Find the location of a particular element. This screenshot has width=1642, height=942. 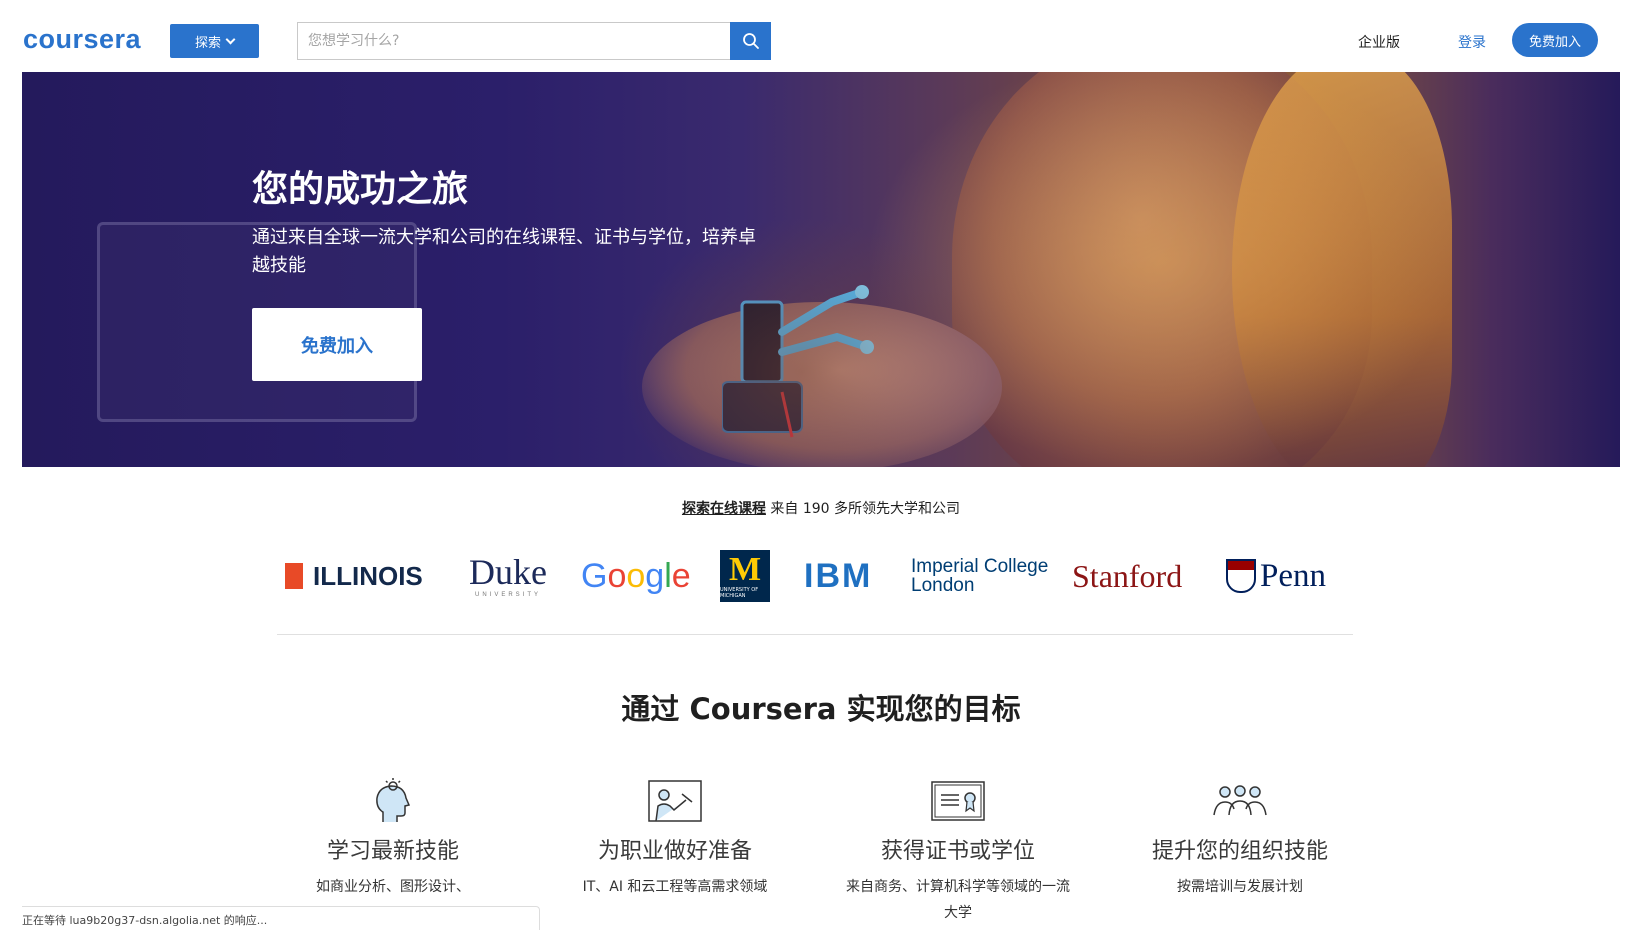

viewport-bottom-edge is located at coordinates (821, 936).